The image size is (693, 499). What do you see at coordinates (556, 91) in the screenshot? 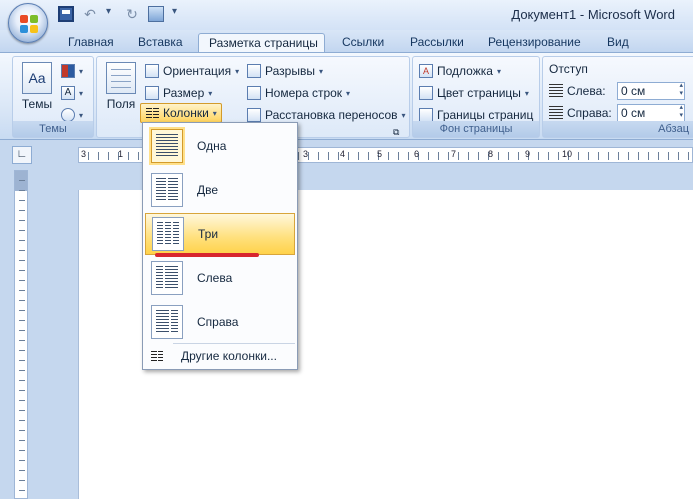
I see `indent-left-icon` at bounding box center [556, 91].